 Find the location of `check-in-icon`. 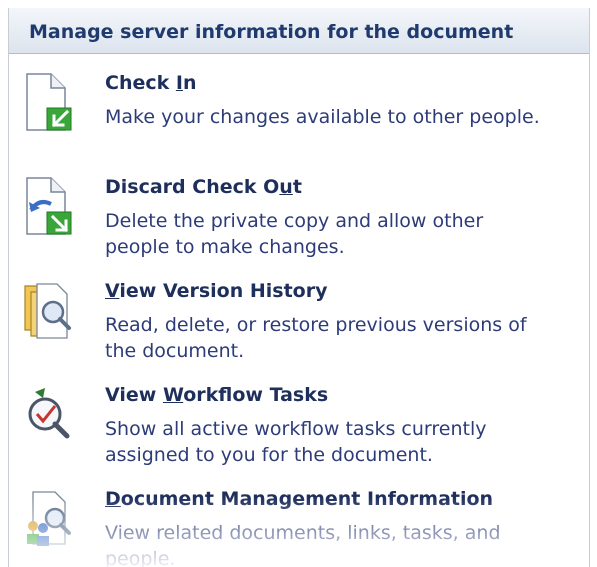

check-in-icon is located at coordinates (48, 102).